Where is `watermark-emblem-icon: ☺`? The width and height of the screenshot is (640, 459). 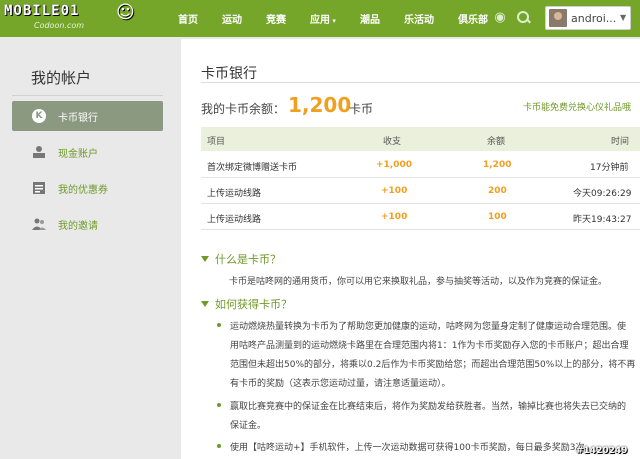
watermark-emblem-icon: ☺ is located at coordinates (125, 12).